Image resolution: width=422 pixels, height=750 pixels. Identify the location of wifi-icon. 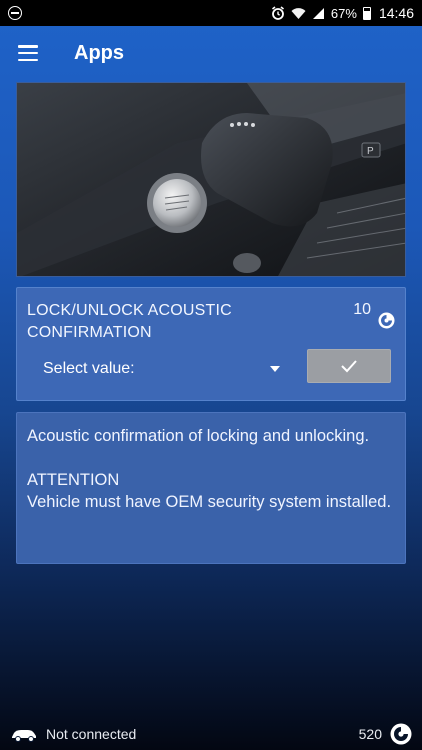
(298, 13).